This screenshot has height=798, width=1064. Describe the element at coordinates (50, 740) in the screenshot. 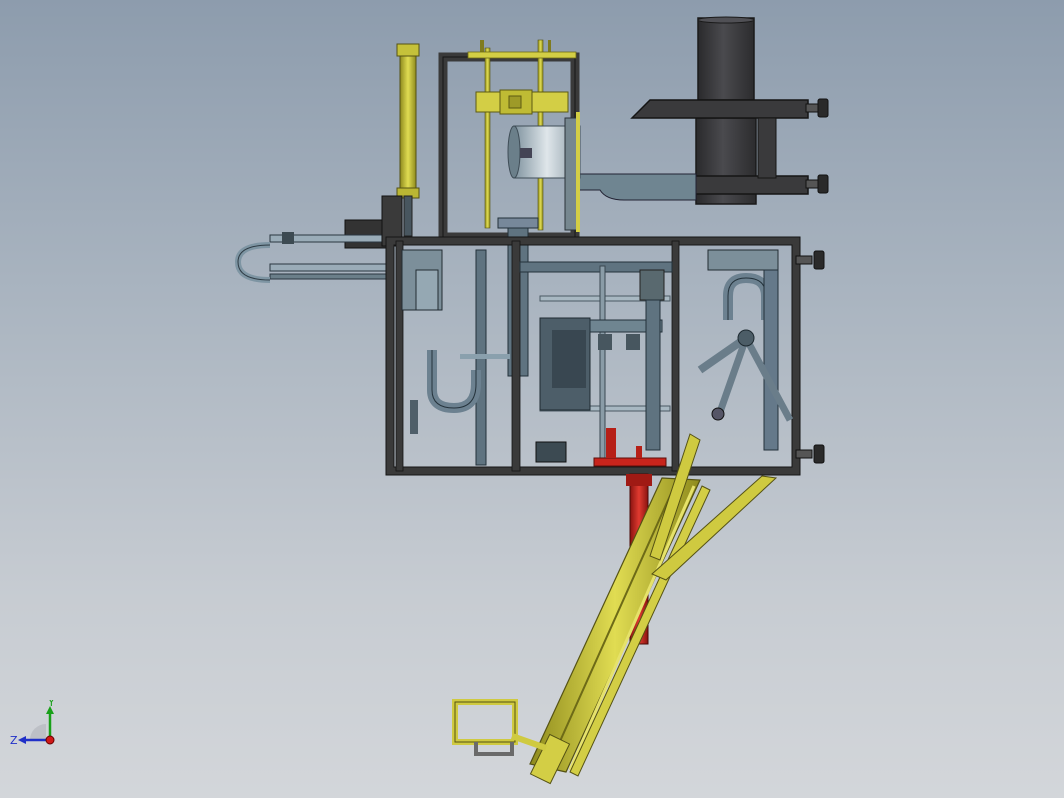

I see `x-axis-dot` at that location.